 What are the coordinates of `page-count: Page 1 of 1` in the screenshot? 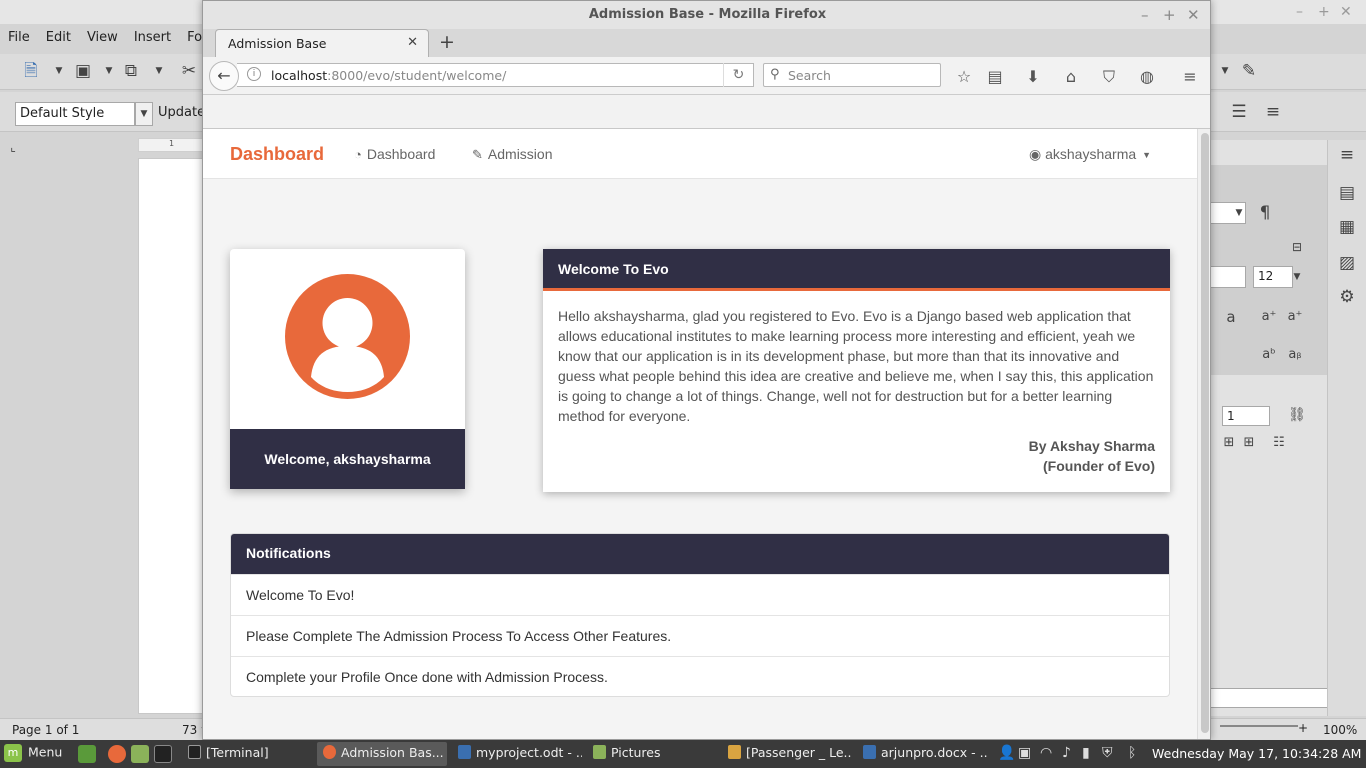 It's located at (46, 730).